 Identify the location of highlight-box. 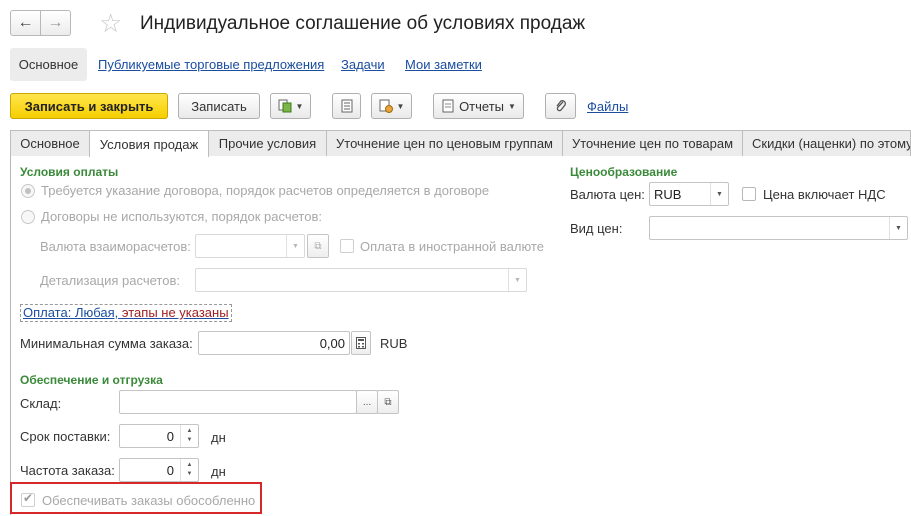
(136, 498).